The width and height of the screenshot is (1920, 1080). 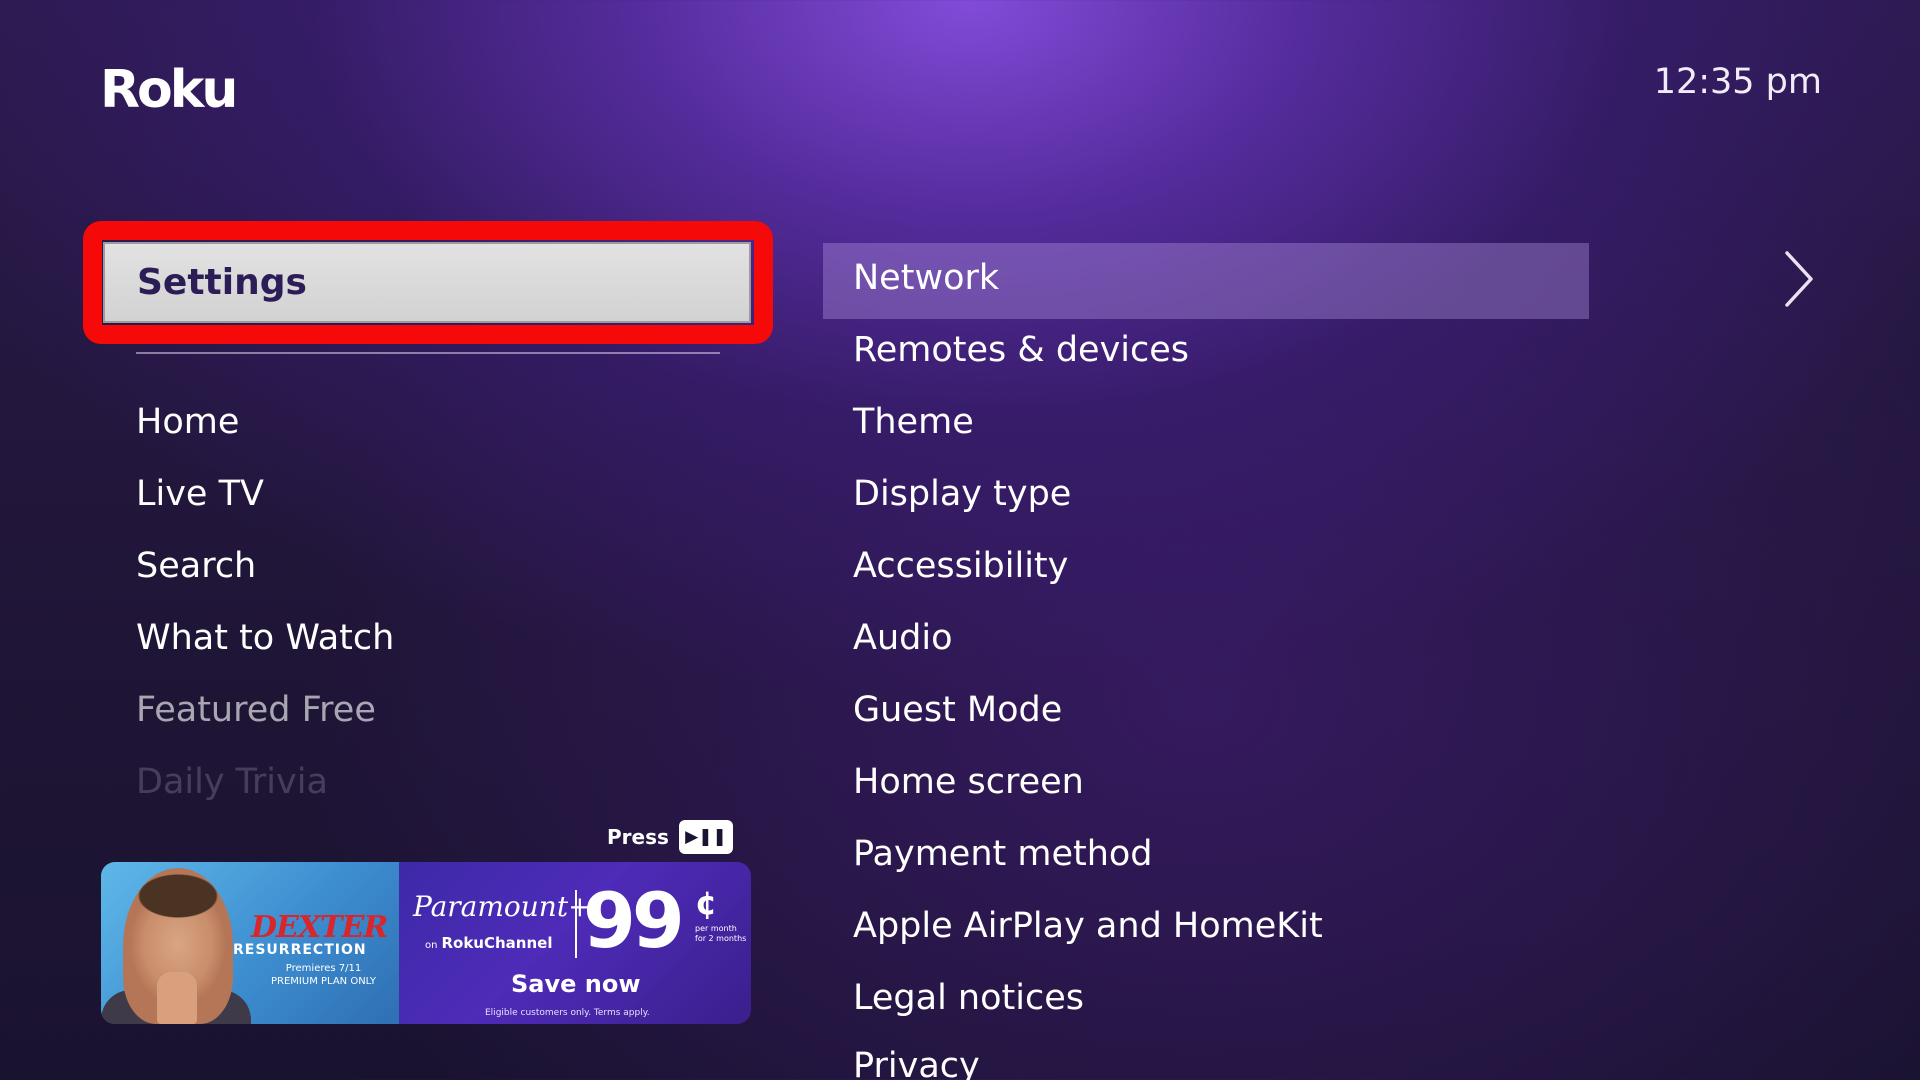 I want to click on ad-vertical-divider, so click(x=576, y=924).